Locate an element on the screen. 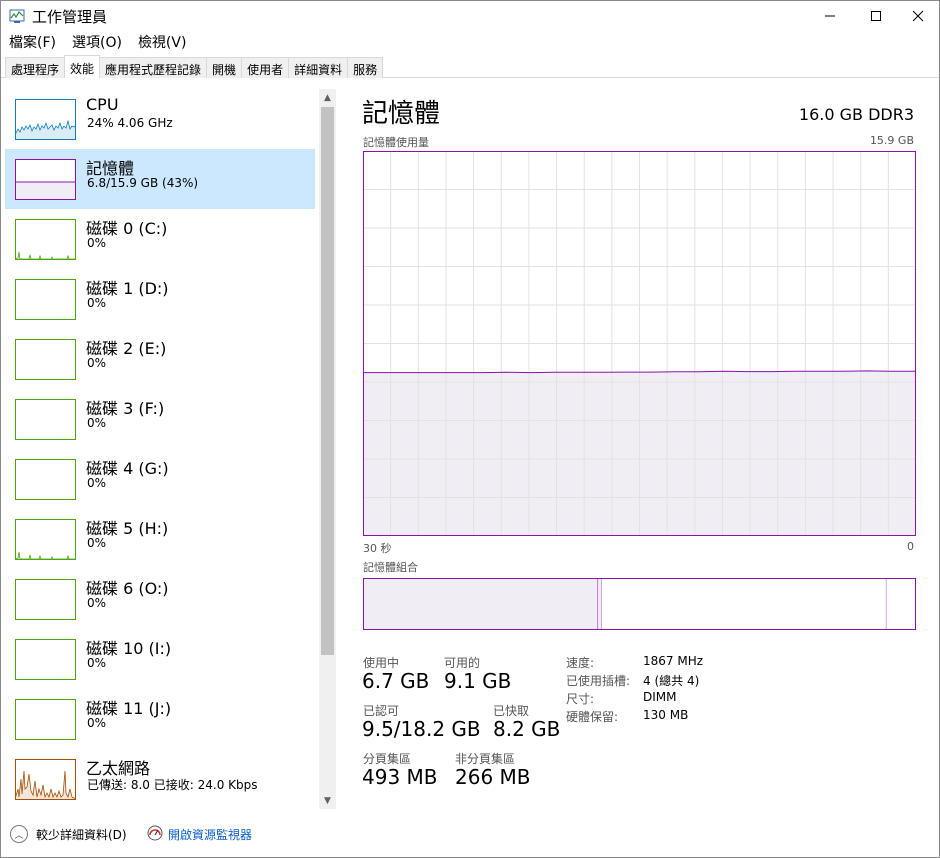  tab-services: 服務 is located at coordinates (365, 67).